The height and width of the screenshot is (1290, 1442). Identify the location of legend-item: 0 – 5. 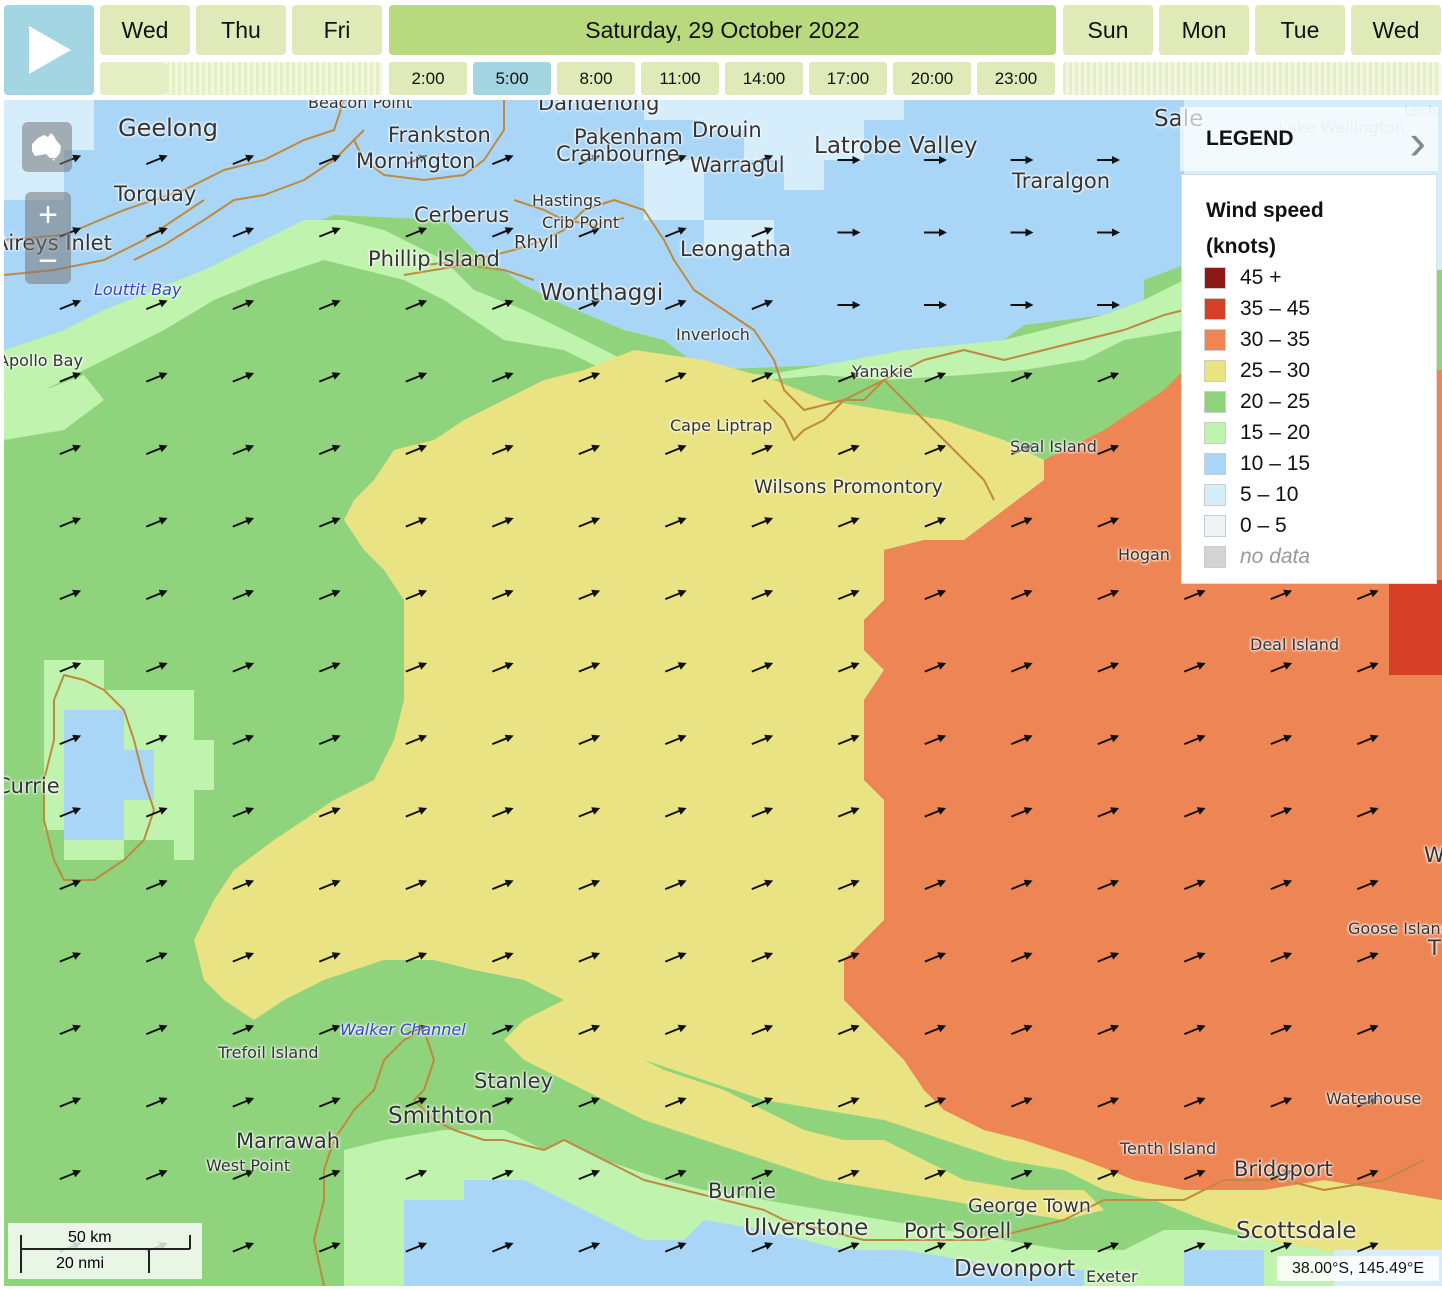
(1245, 526).